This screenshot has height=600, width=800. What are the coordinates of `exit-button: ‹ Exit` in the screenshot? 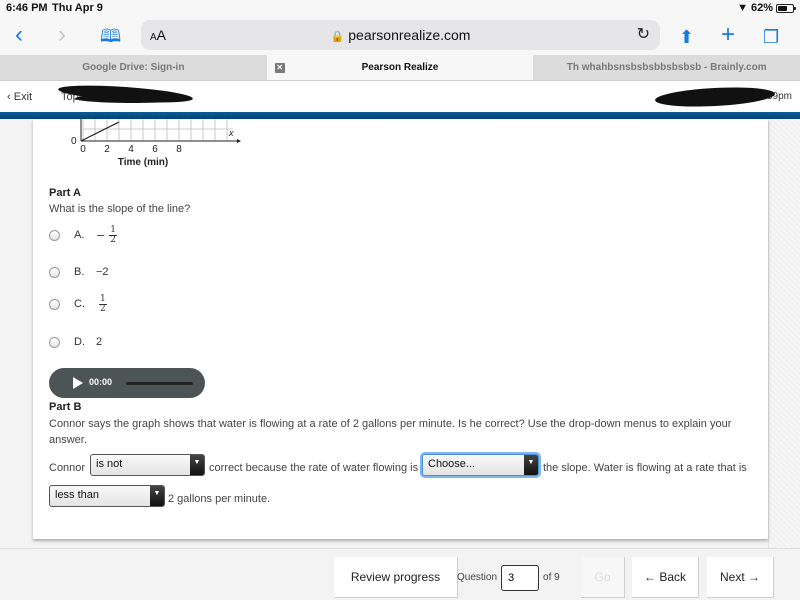 It's located at (19, 97).